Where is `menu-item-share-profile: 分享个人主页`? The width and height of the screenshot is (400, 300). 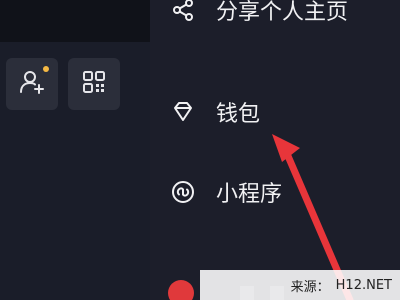
menu-item-share-profile: 分享个人主页 is located at coordinates (259, 15).